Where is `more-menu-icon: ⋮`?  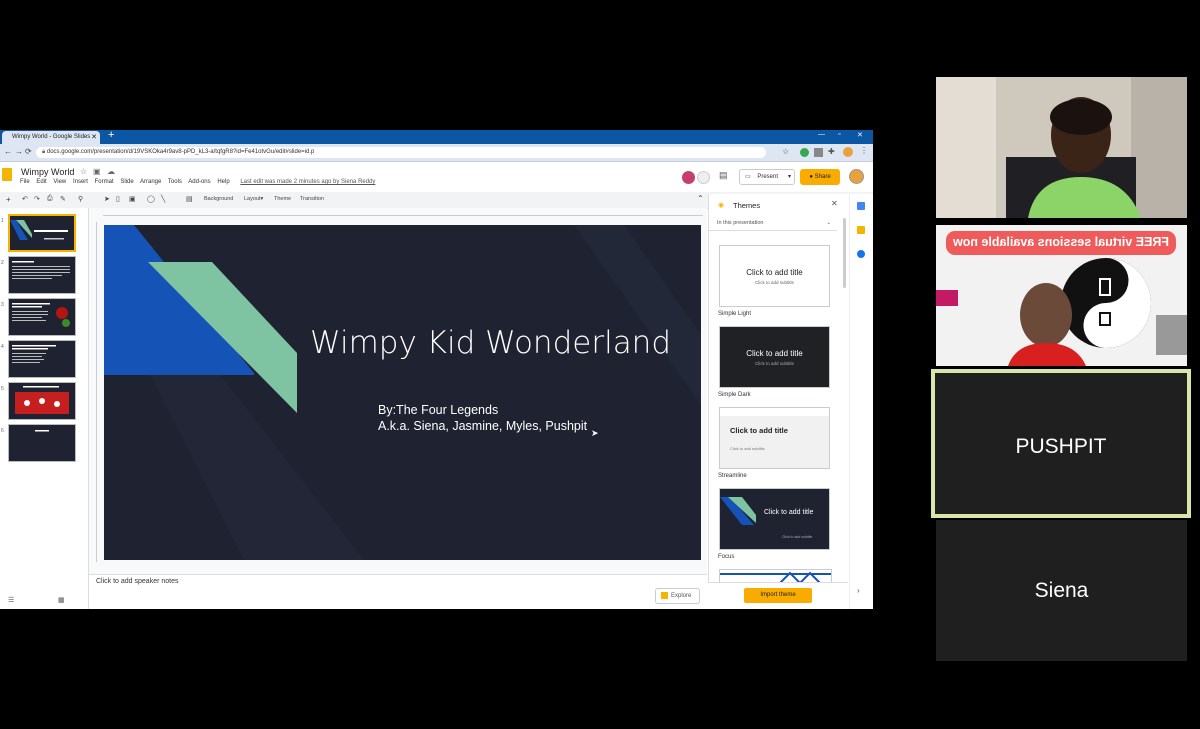 more-menu-icon: ⋮ is located at coordinates (864, 150).